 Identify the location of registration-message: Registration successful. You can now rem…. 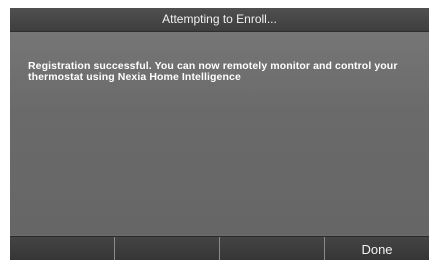
(213, 71).